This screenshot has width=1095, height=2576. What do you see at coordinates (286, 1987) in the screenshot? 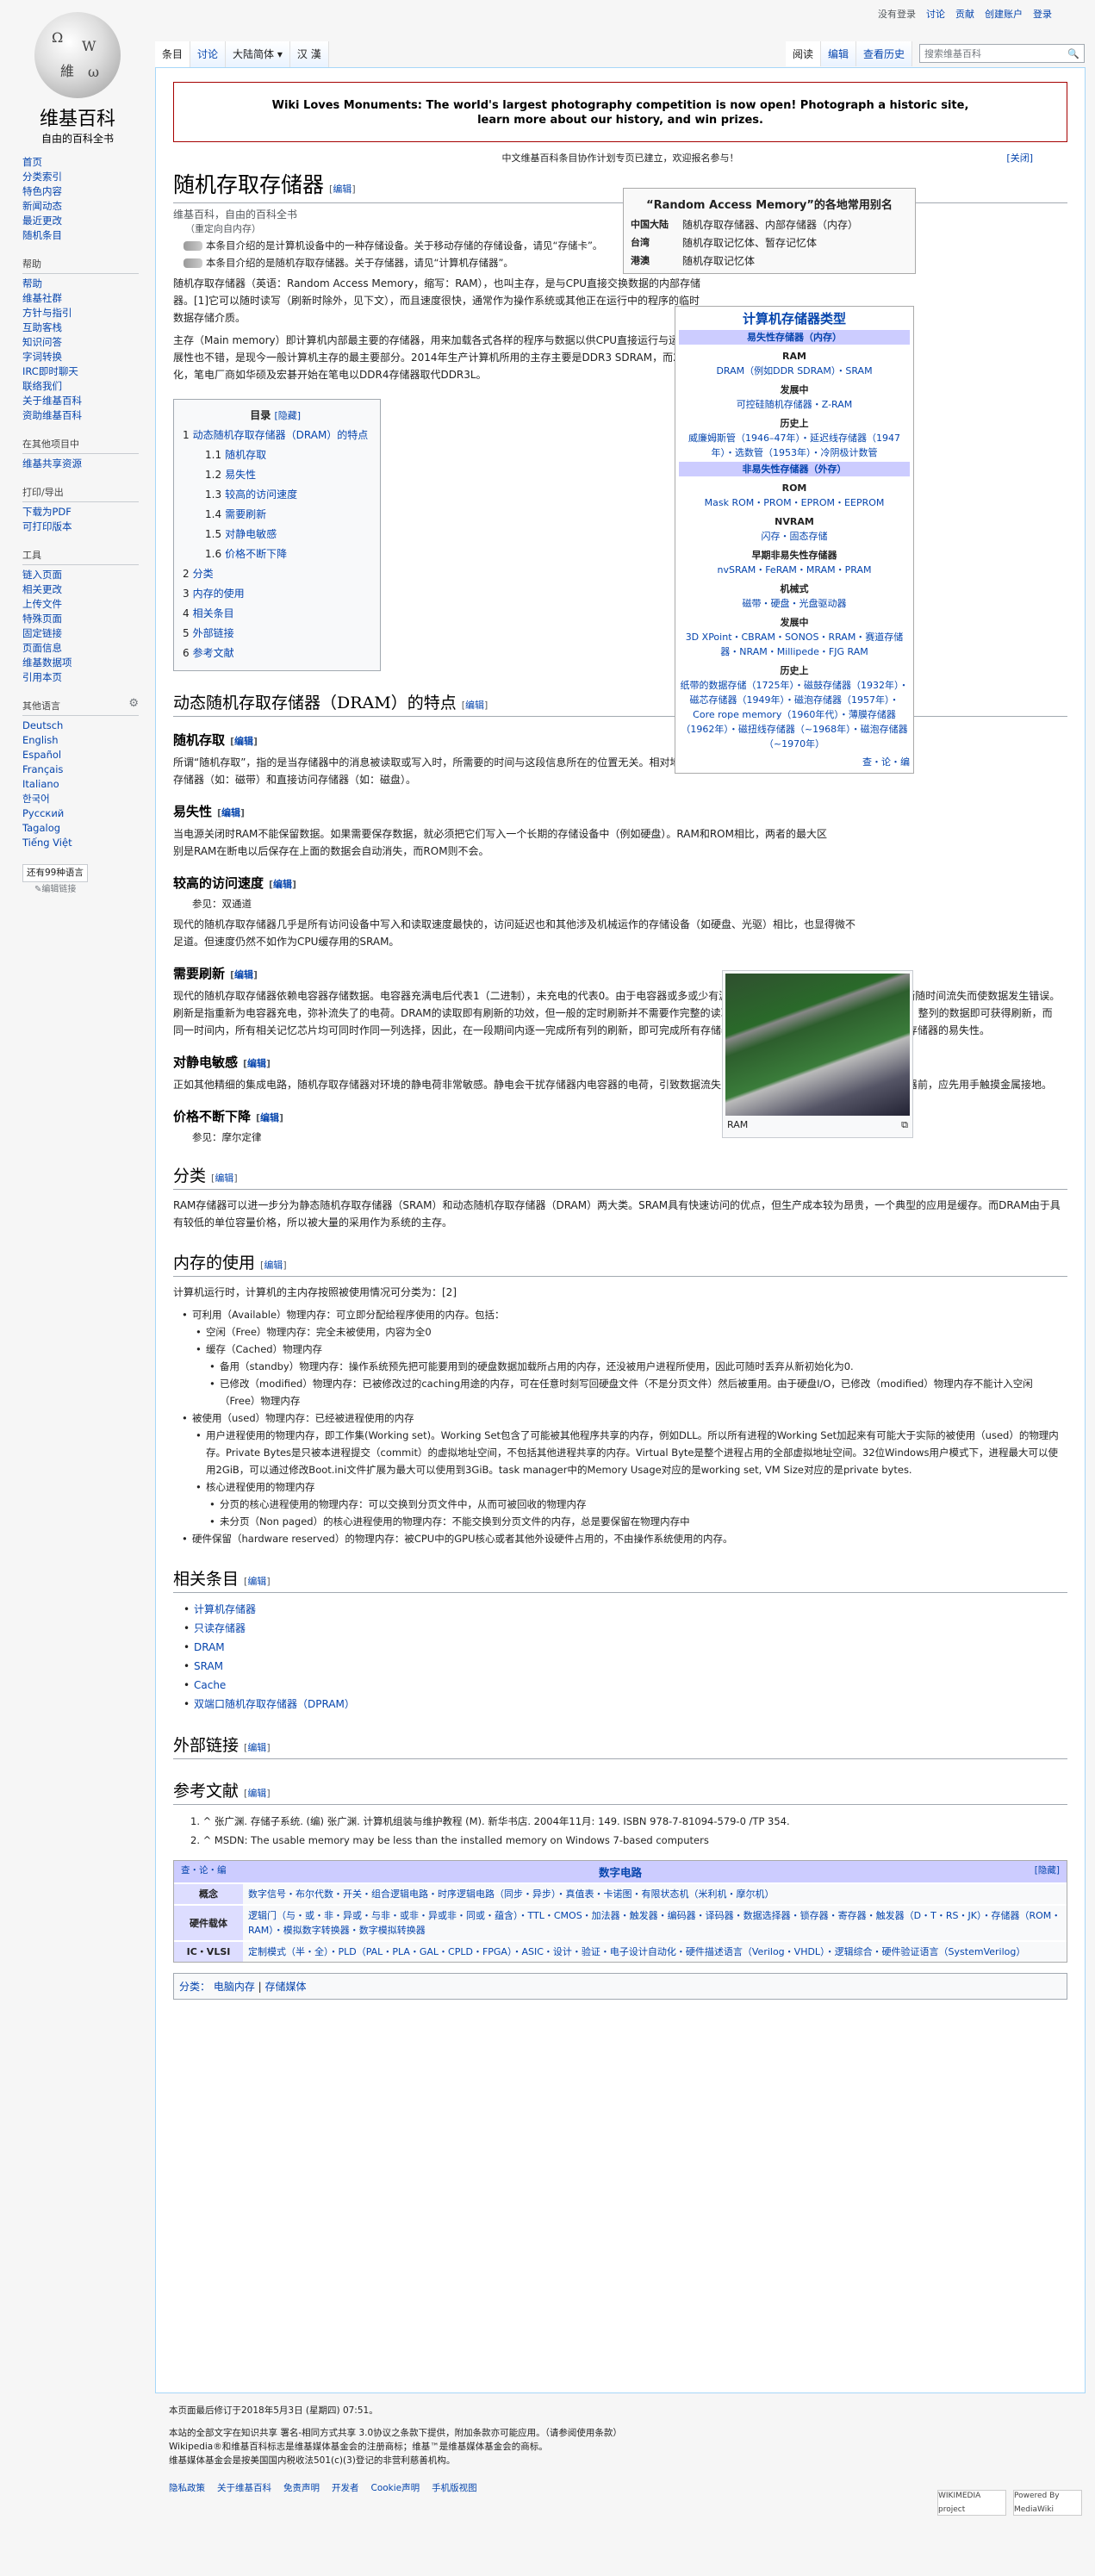
I see `category-link: 存储媒体` at bounding box center [286, 1987].